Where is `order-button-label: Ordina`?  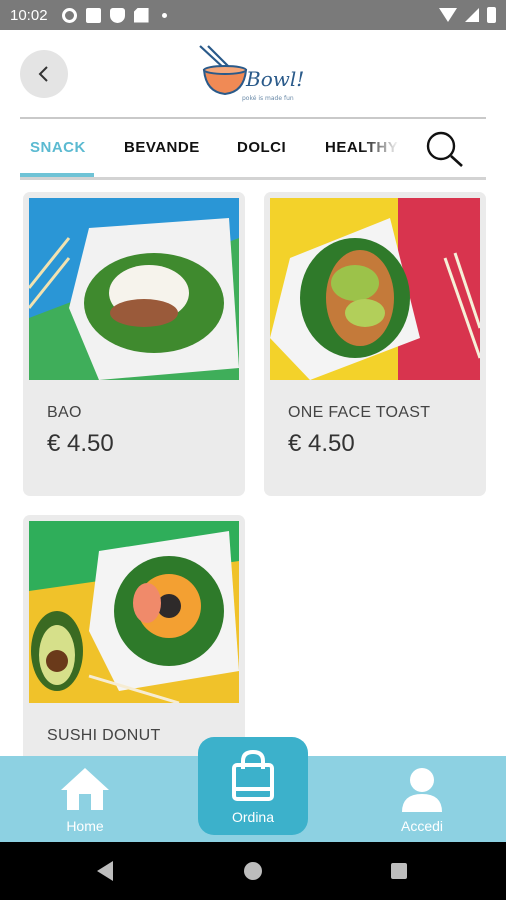
order-button-label: Ordina is located at coordinates (253, 817).